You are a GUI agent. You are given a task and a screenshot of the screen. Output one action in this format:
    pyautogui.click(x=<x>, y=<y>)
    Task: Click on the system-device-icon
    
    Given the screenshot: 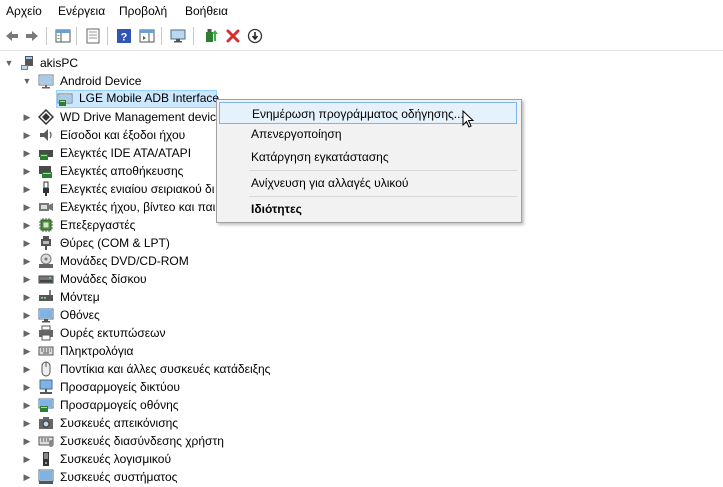 What is the action you would take?
    pyautogui.click(x=46, y=476)
    